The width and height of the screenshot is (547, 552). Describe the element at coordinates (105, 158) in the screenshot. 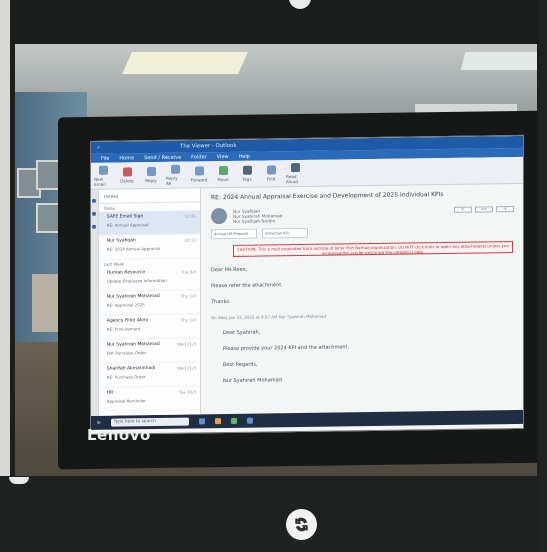

I see `tab-file: File` at that location.